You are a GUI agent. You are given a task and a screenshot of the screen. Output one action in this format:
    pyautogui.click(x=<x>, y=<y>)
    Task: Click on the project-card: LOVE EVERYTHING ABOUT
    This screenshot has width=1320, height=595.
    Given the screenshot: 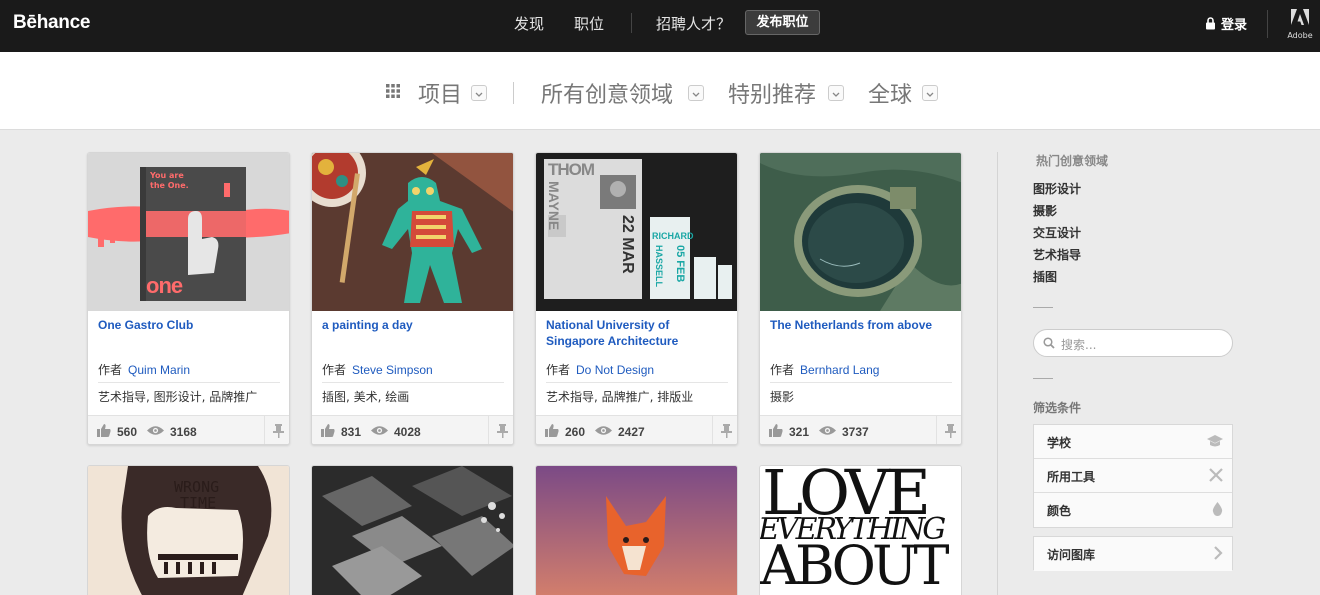 What is the action you would take?
    pyautogui.click(x=860, y=530)
    